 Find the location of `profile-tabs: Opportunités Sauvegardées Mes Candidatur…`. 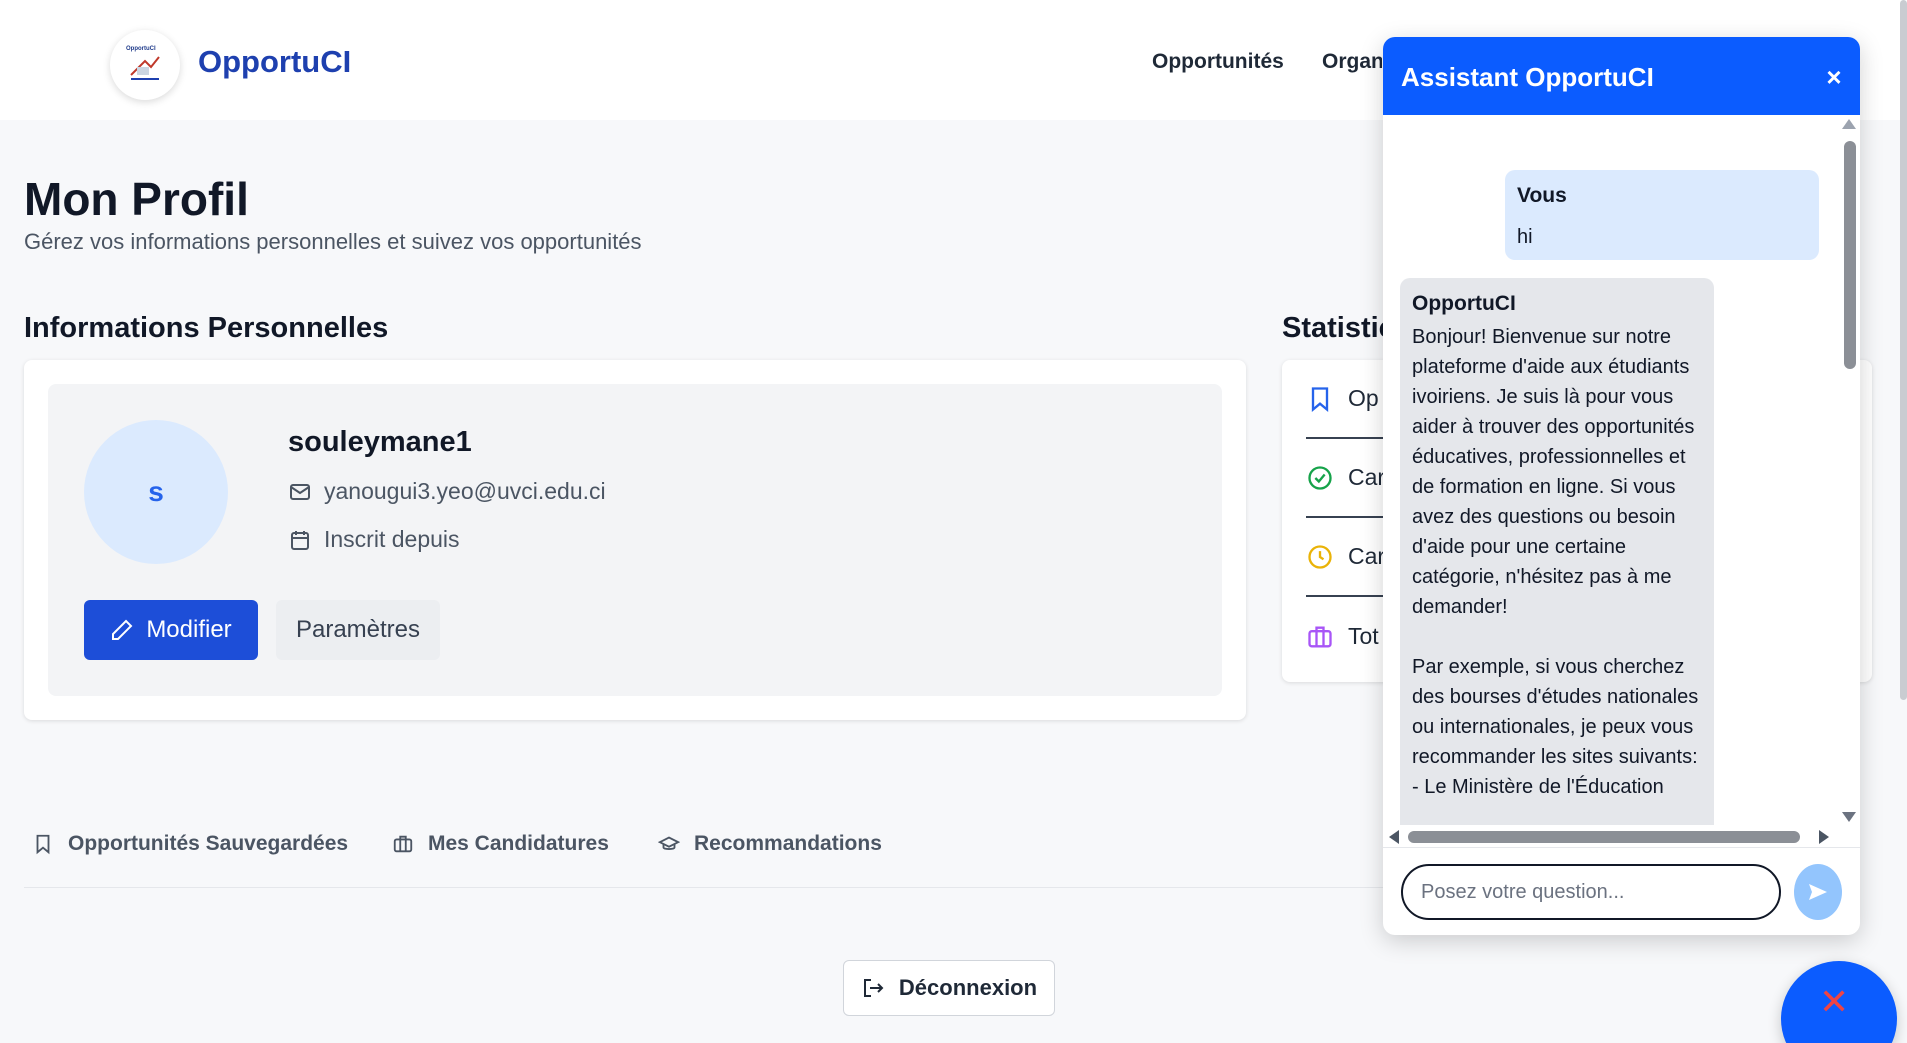

profile-tabs: Opportunités Sauvegardées Mes Candidatur… is located at coordinates (704, 854).